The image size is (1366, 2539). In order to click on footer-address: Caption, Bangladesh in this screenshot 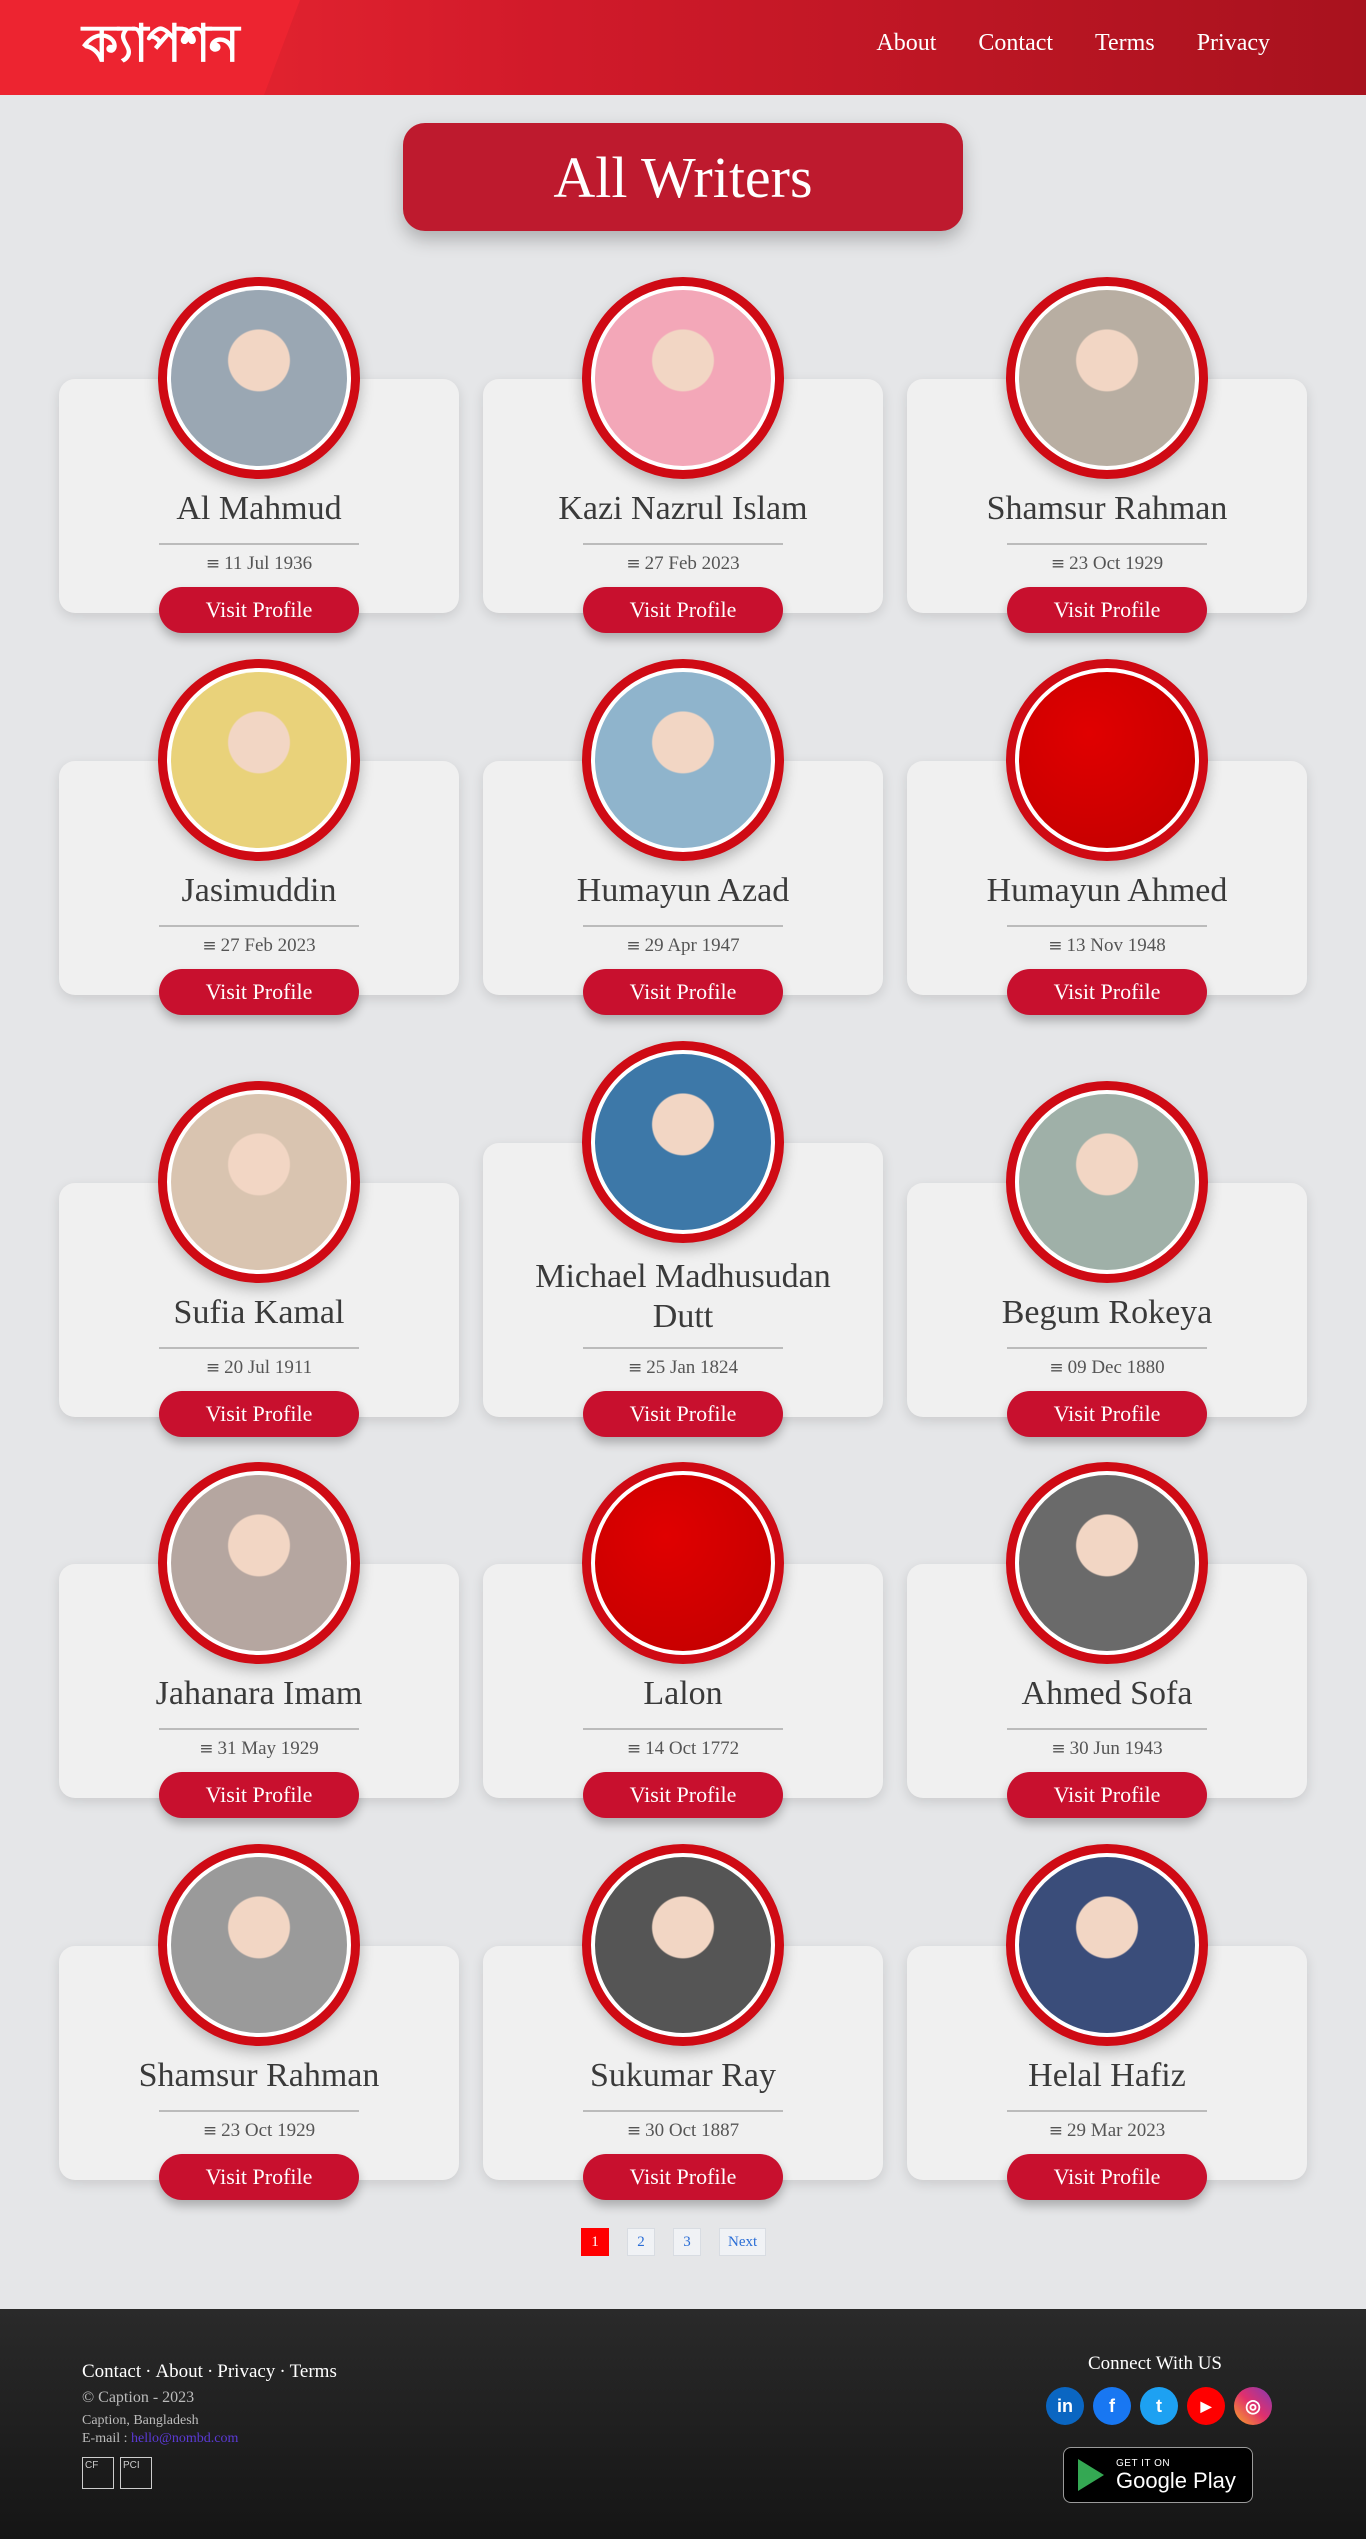, I will do `click(140, 2420)`.